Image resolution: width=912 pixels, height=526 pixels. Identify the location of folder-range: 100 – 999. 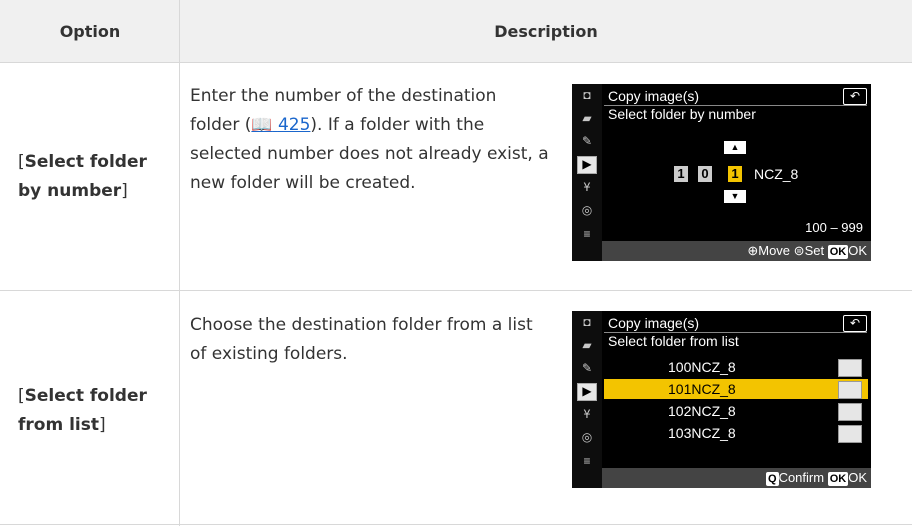
(834, 227).